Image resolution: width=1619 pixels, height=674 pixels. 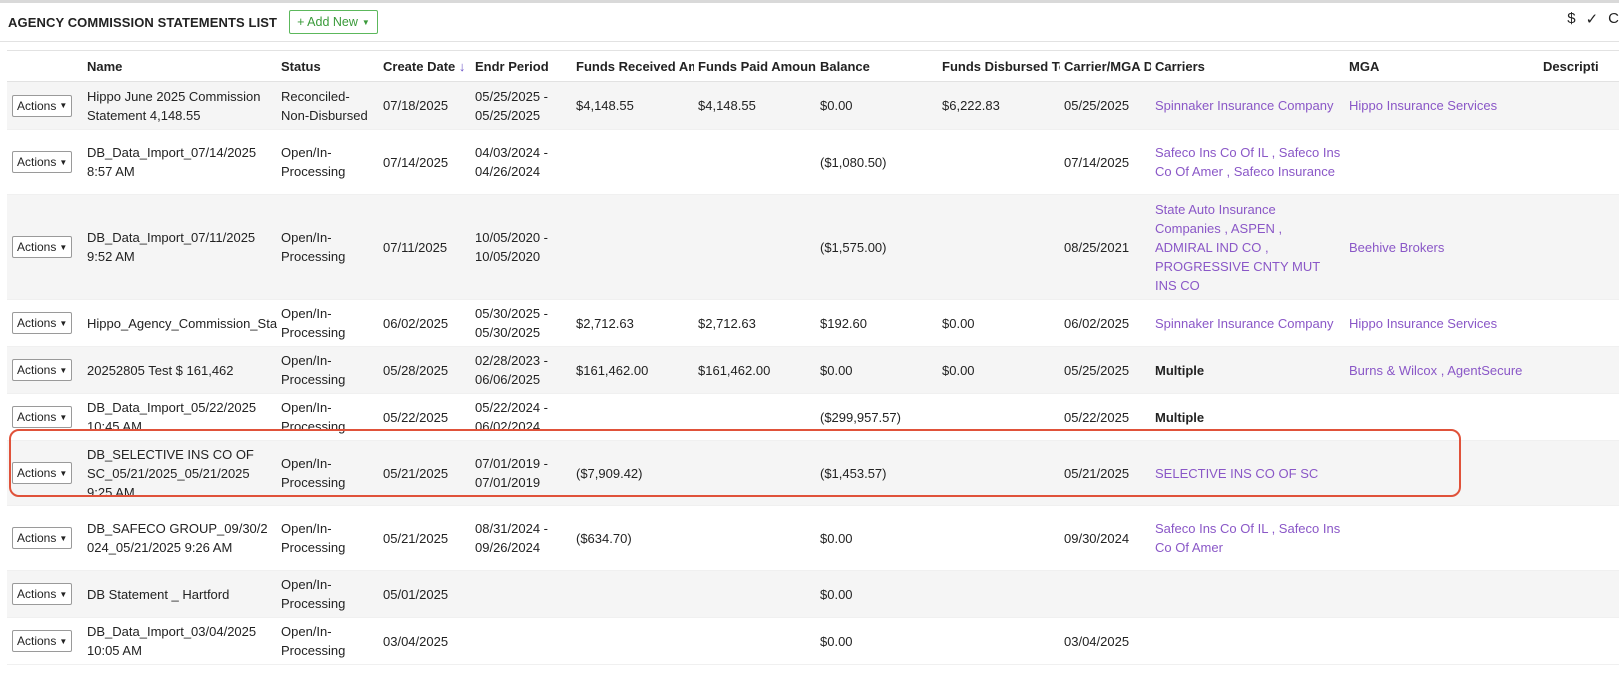 I want to click on balance-cell: ($1,080.50), so click(x=853, y=162).